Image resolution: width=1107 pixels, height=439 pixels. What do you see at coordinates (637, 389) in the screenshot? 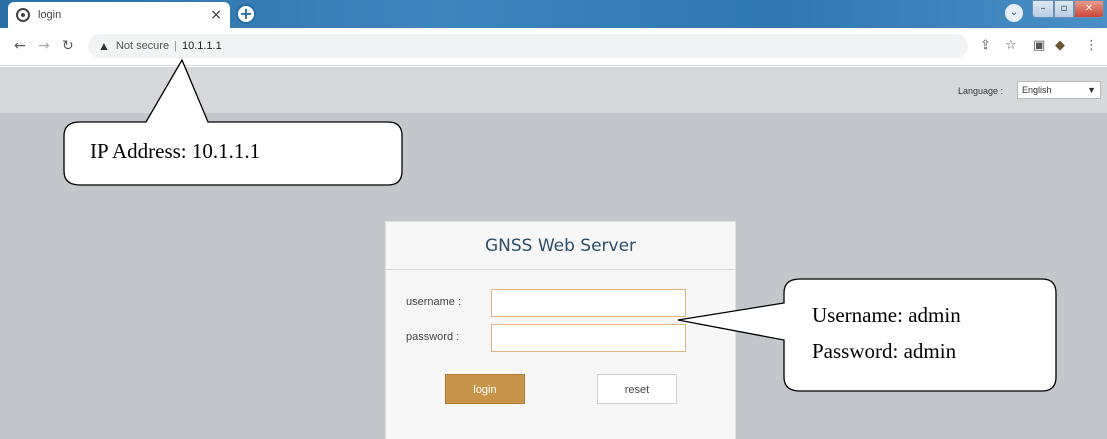
I see `reset-button: reset` at bounding box center [637, 389].